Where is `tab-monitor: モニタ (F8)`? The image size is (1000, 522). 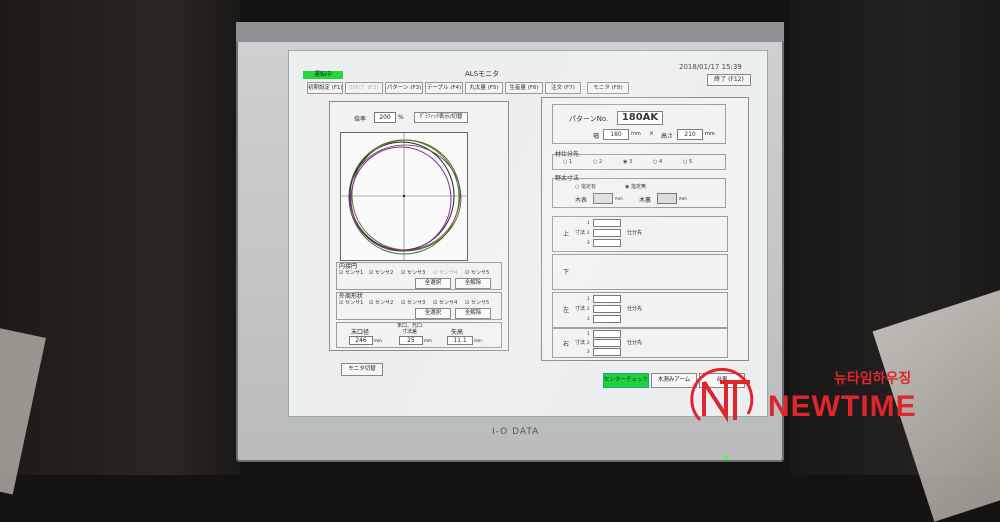 tab-monitor: モニタ (F8) is located at coordinates (608, 88).